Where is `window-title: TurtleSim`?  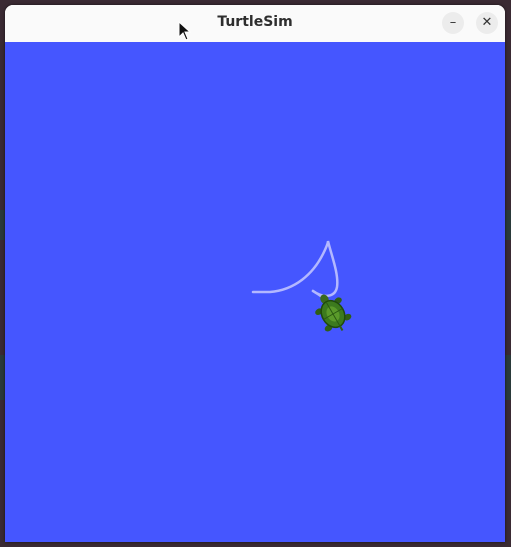
window-title: TurtleSim is located at coordinates (255, 22).